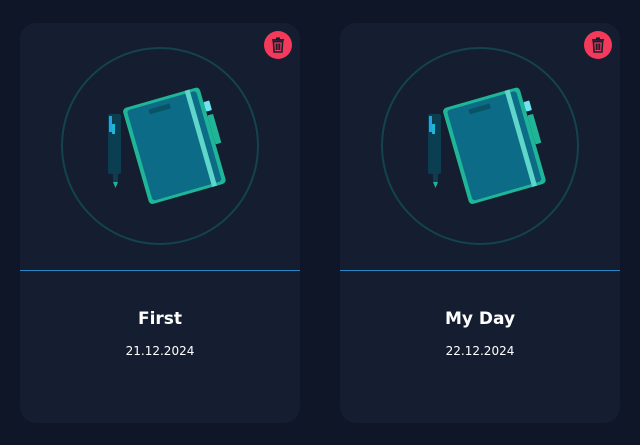  I want to click on note-date: 22.12.2024, so click(480, 351).